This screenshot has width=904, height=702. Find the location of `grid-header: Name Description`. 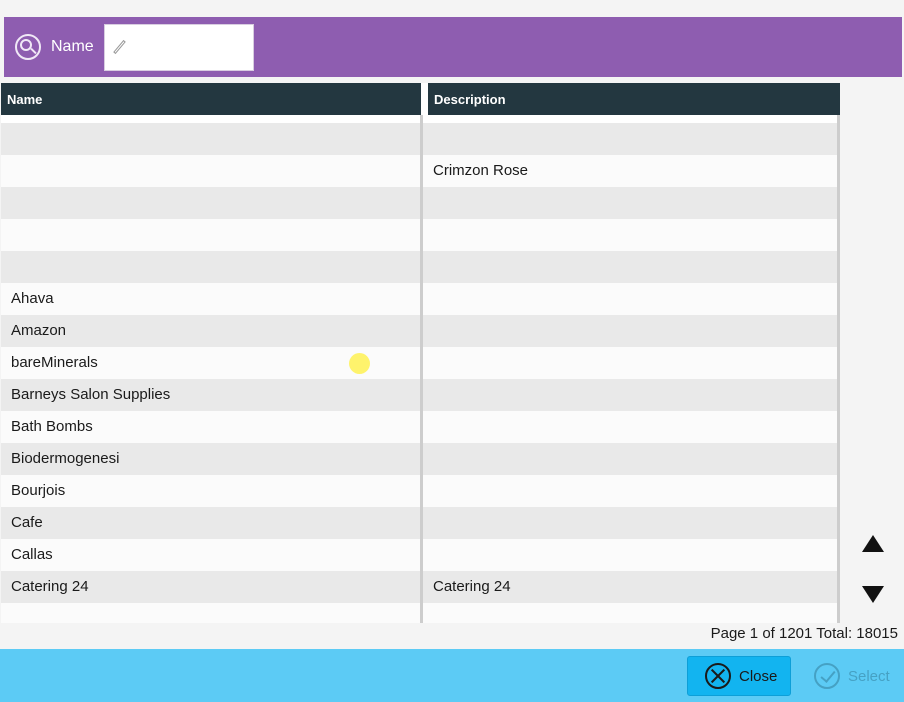

grid-header: Name Description is located at coordinates (420, 99).